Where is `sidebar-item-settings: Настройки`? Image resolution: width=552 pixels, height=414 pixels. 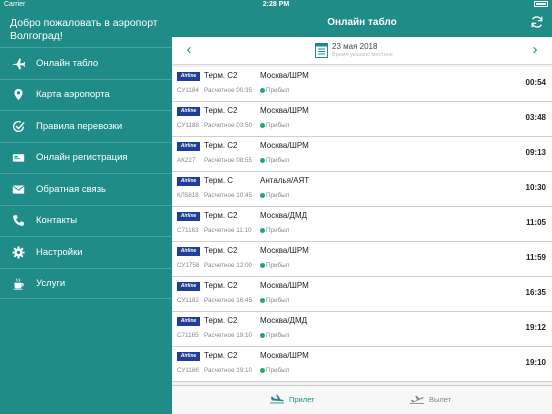 sidebar-item-settings: Настройки is located at coordinates (86, 252).